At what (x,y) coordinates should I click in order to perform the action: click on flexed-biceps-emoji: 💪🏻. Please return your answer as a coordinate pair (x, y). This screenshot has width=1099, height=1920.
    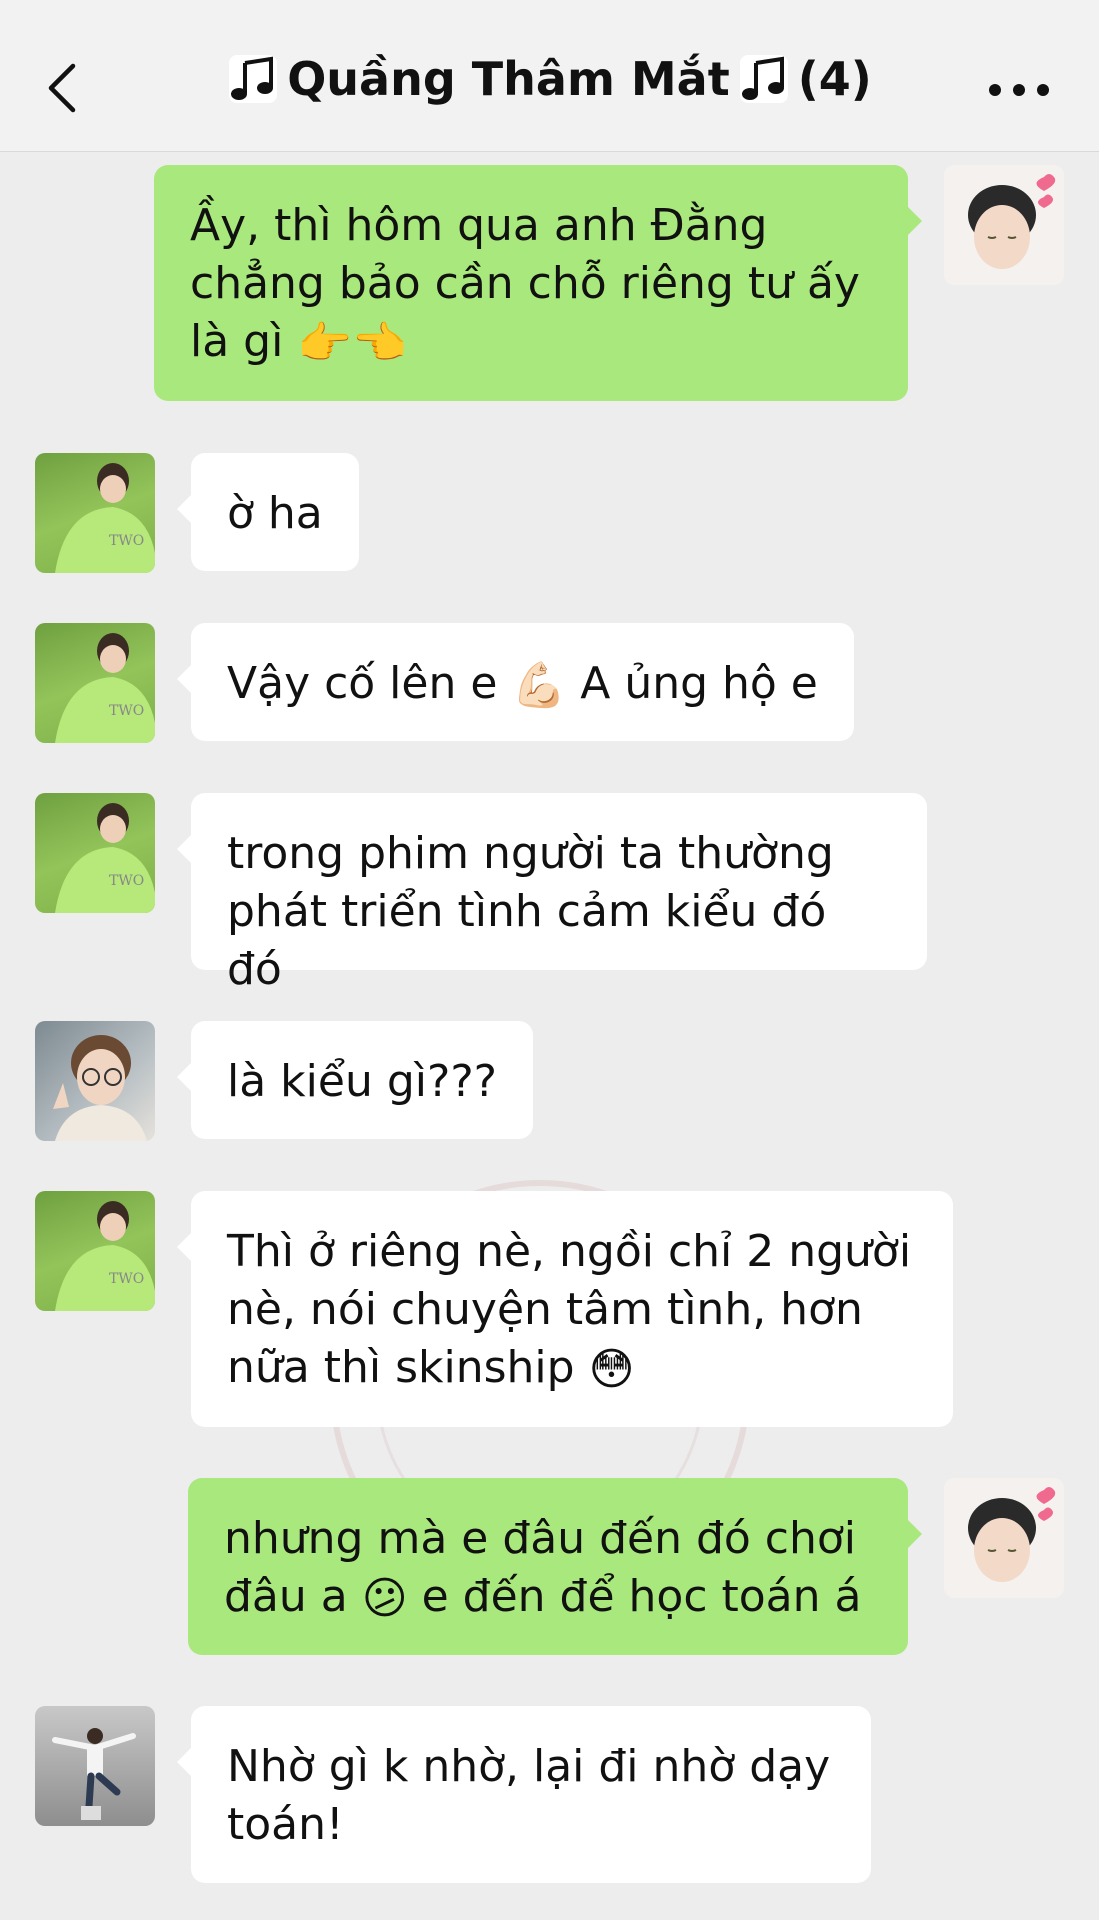
    Looking at the image, I should click on (539, 685).